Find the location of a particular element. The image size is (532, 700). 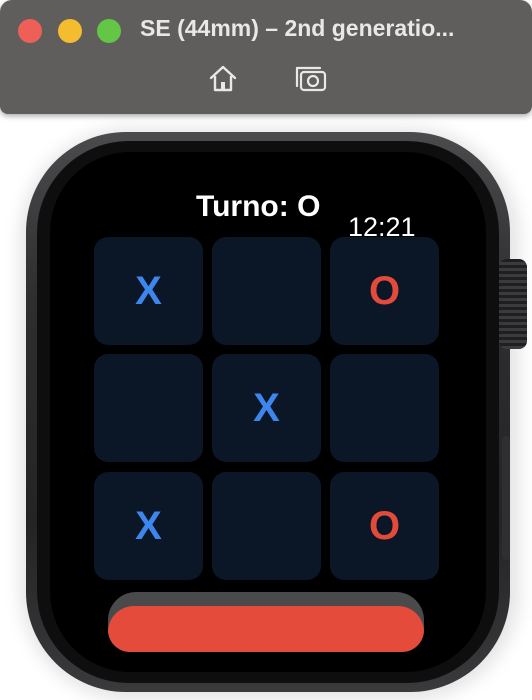

board-cell-2-2: O is located at coordinates (384, 526).